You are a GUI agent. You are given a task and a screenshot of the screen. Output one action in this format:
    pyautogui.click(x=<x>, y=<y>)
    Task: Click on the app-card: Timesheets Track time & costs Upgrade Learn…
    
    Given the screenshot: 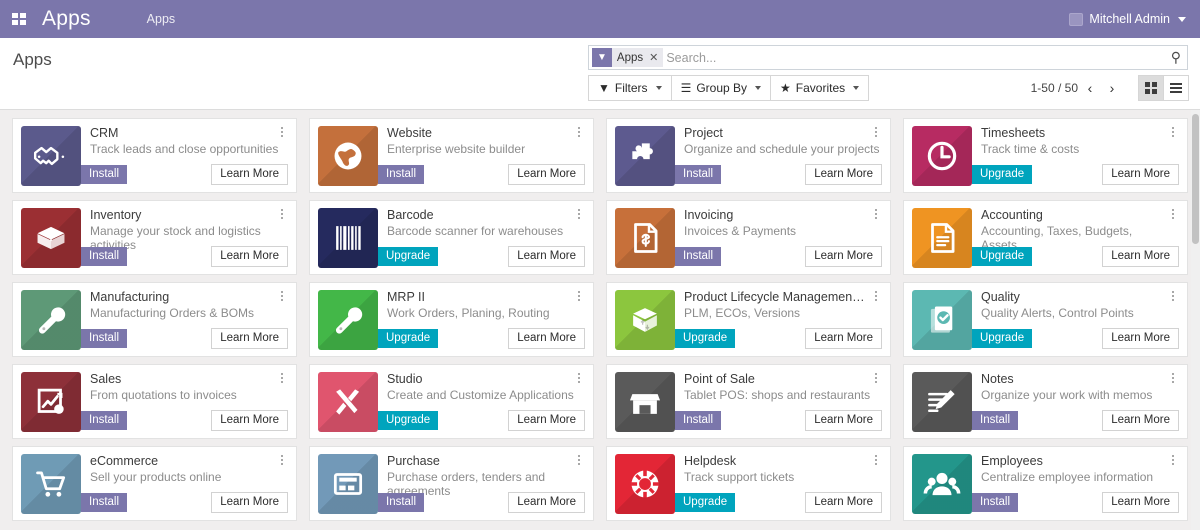 What is the action you would take?
    pyautogui.click(x=1045, y=155)
    